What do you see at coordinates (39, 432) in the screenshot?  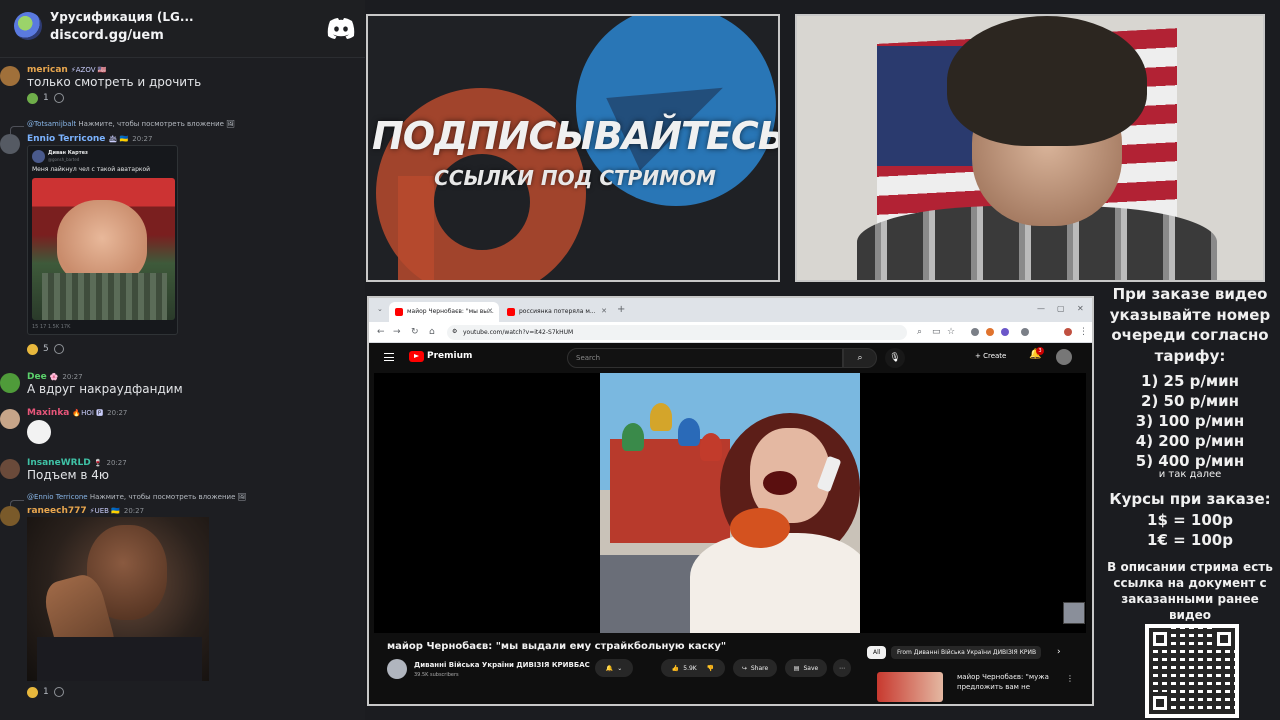 I see `sticker-image` at bounding box center [39, 432].